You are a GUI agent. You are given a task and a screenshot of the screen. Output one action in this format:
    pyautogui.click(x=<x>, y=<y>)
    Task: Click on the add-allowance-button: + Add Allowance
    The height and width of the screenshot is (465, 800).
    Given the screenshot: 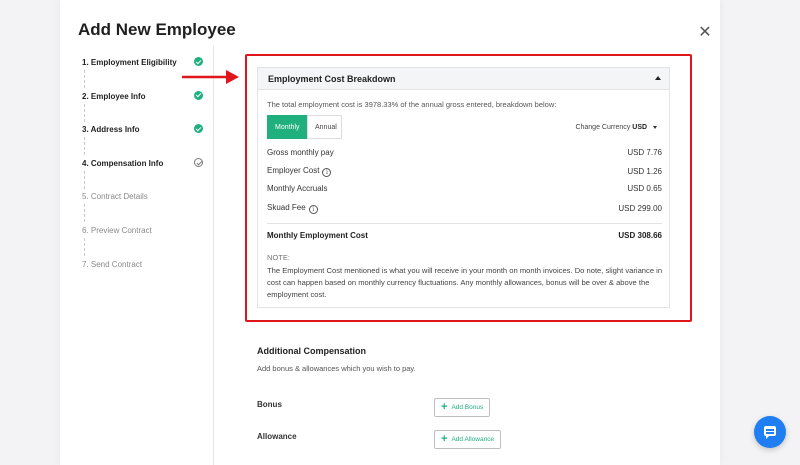 What is the action you would take?
    pyautogui.click(x=468, y=439)
    